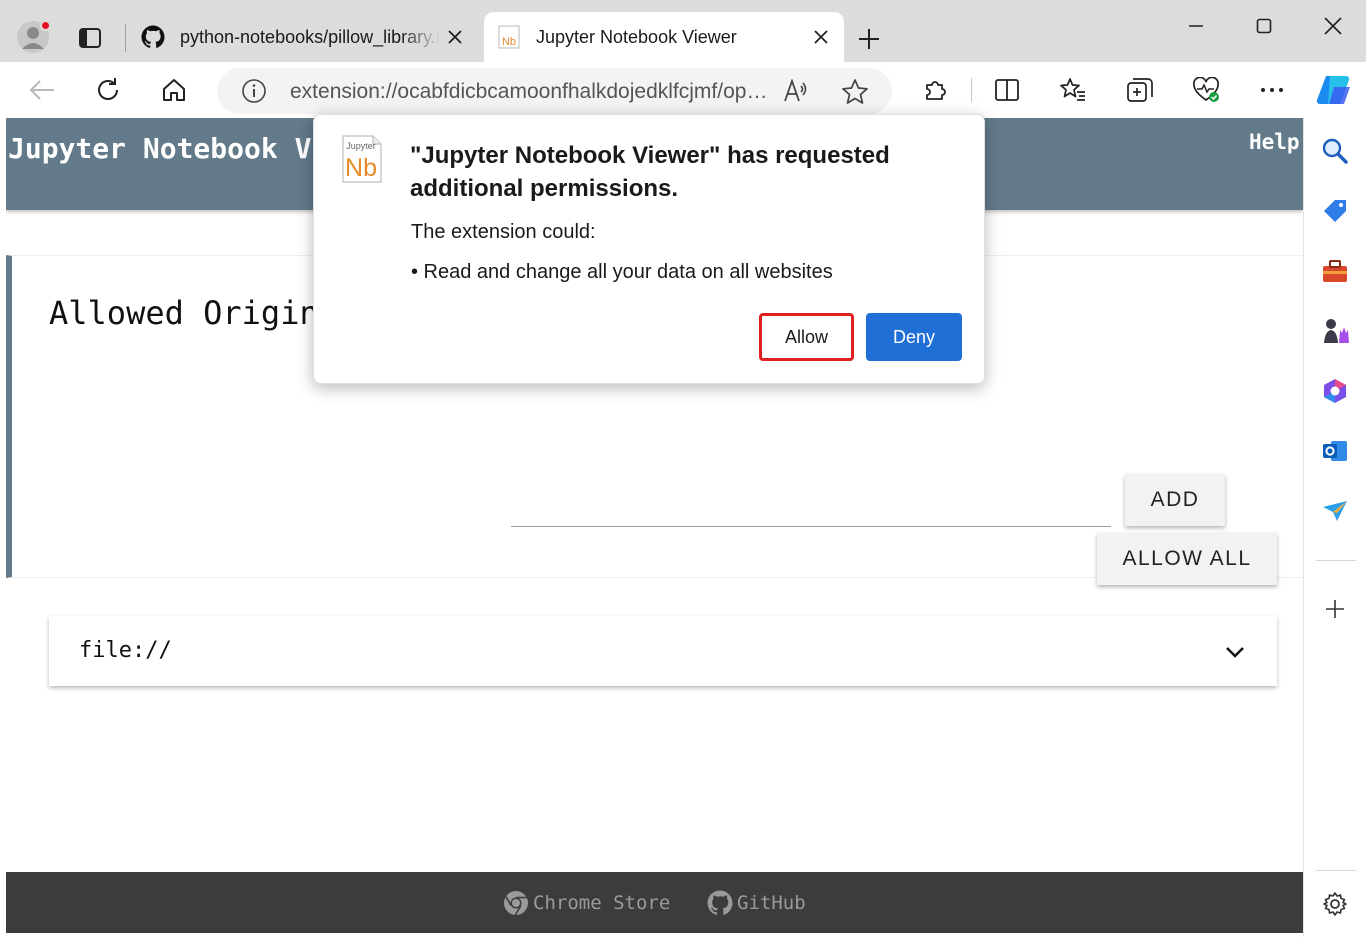  I want to click on new-tab-button, so click(869, 39).